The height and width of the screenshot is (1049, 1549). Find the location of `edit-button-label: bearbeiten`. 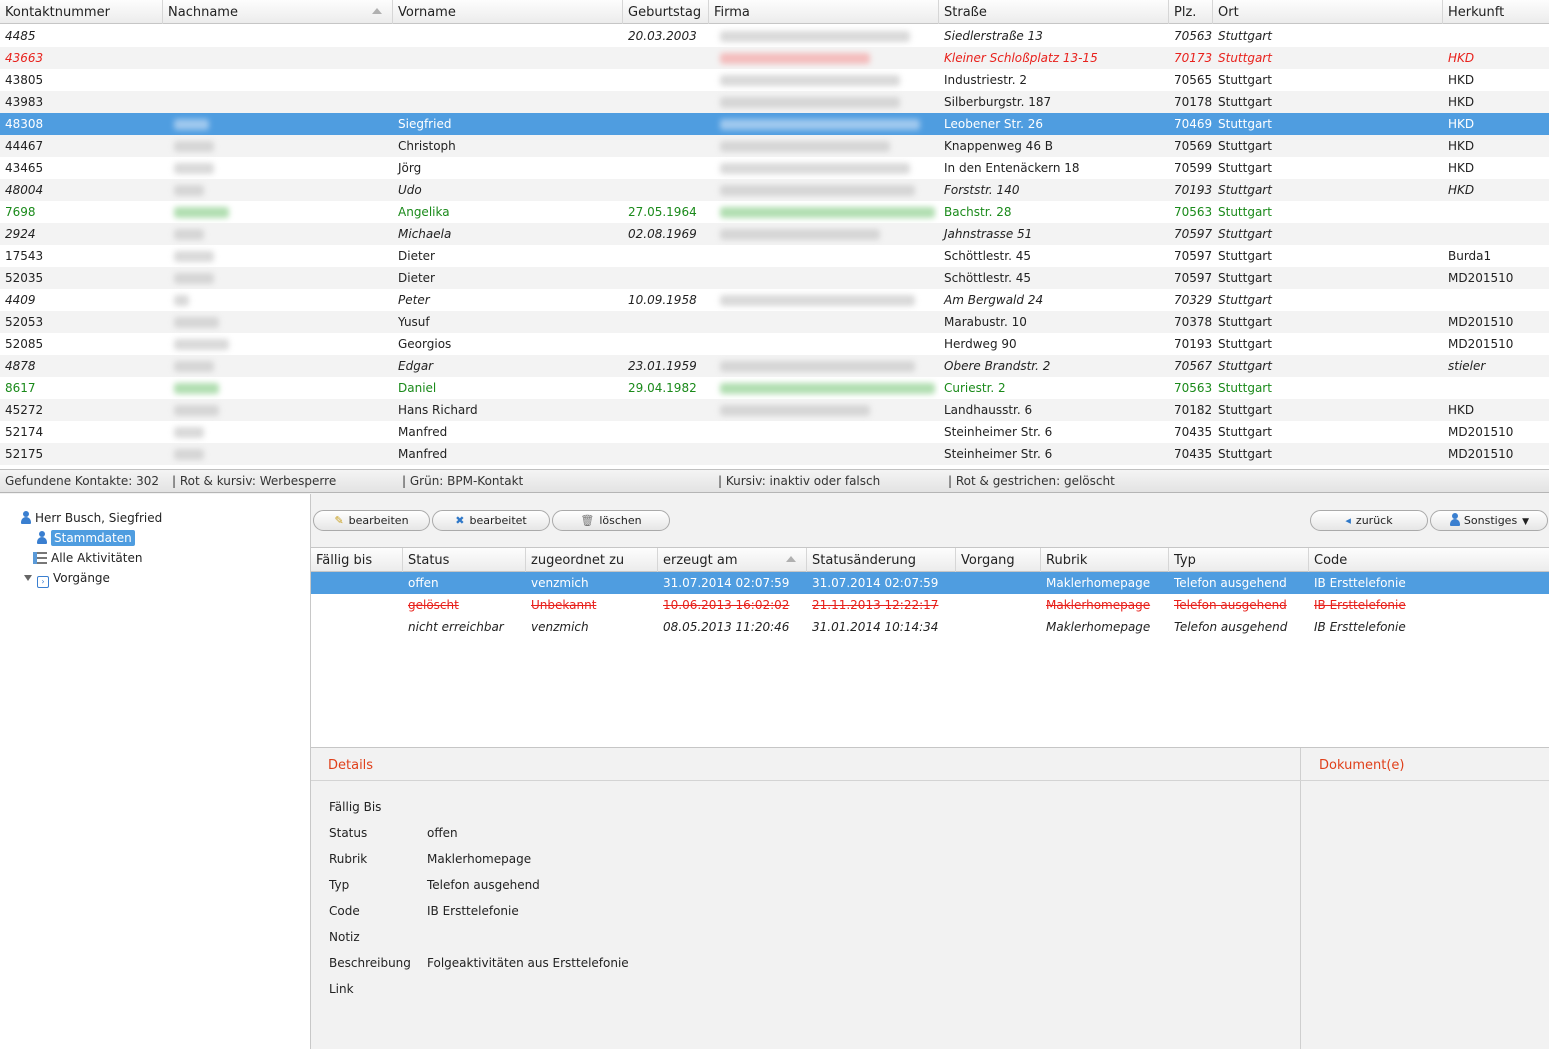

edit-button-label: bearbeiten is located at coordinates (378, 520).